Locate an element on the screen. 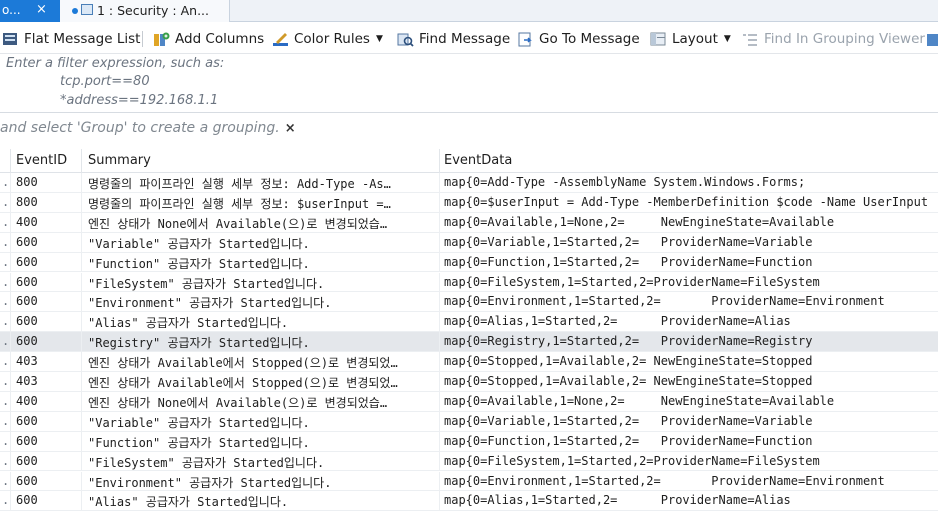  cell-summary: "Function" 공급자가 Started입니다. is located at coordinates (199, 442).